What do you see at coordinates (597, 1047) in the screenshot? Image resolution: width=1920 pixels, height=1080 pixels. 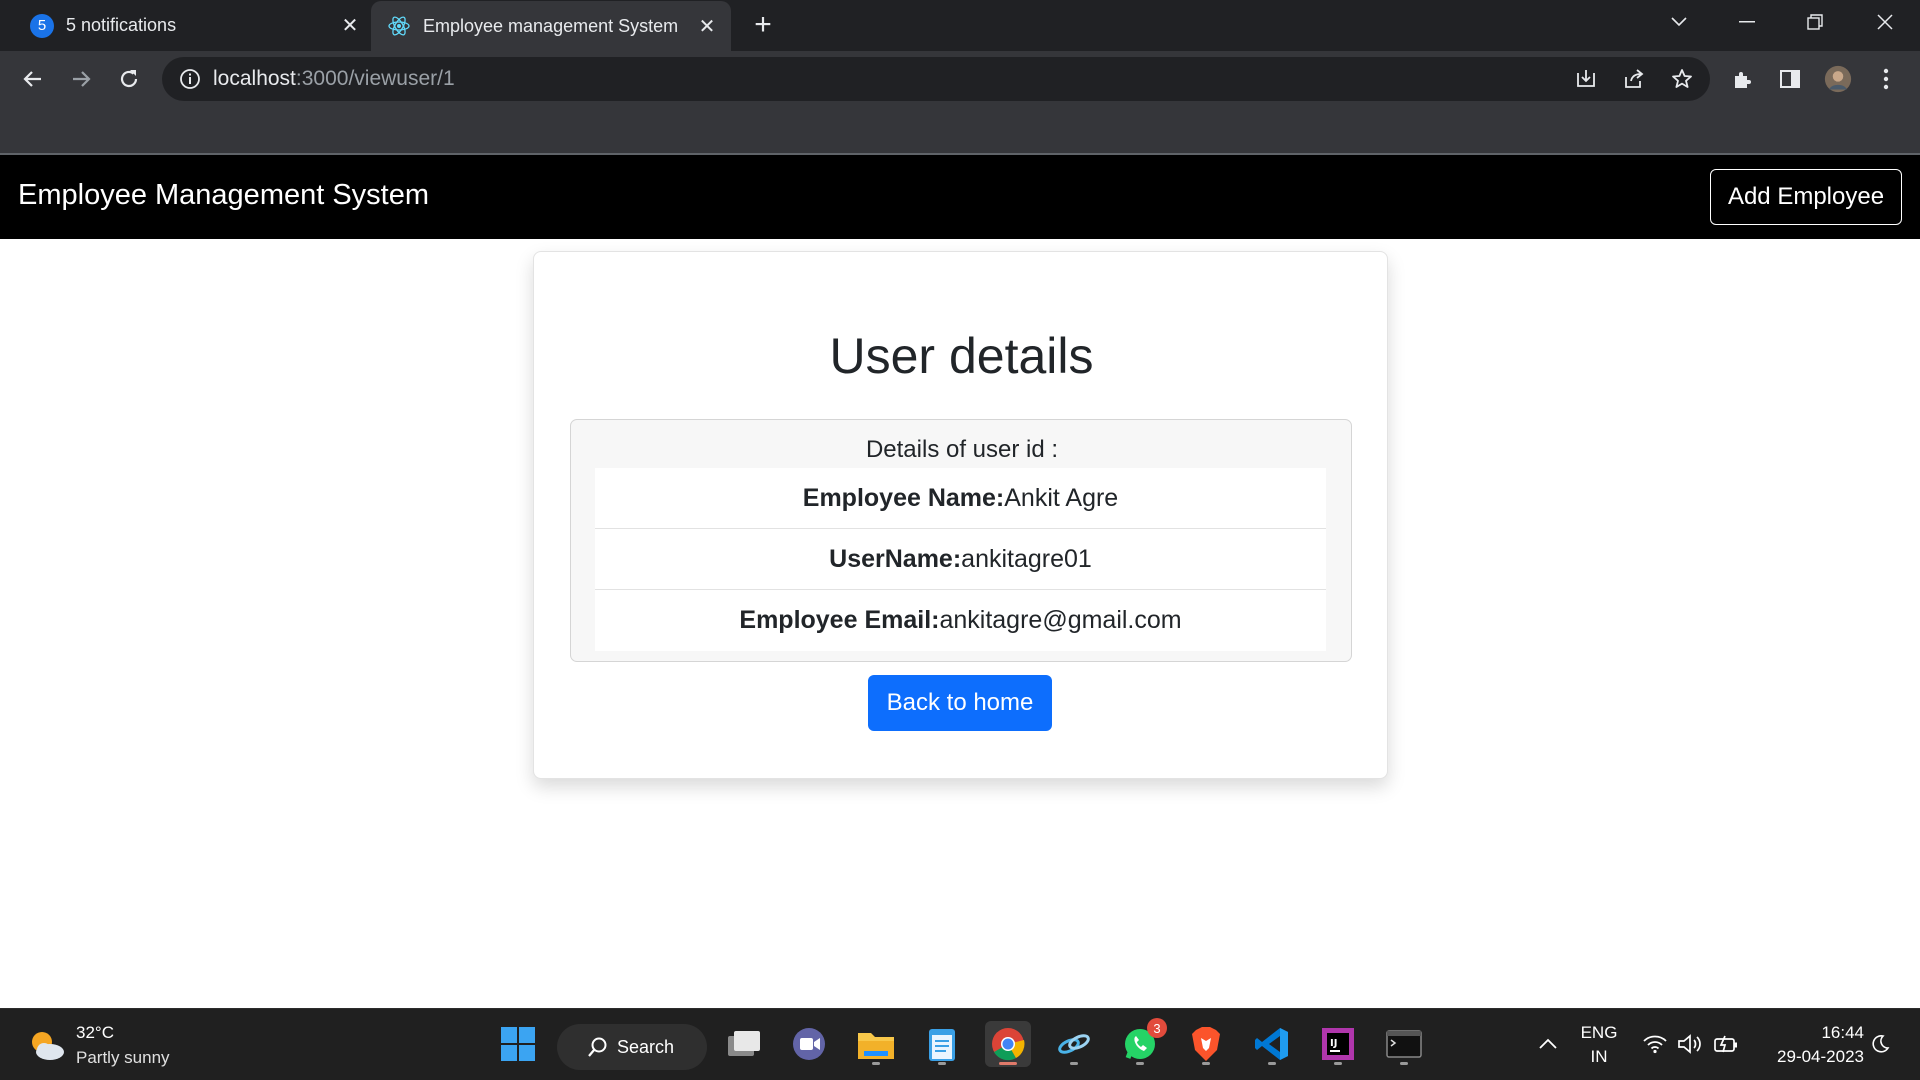 I see `search-icon` at bounding box center [597, 1047].